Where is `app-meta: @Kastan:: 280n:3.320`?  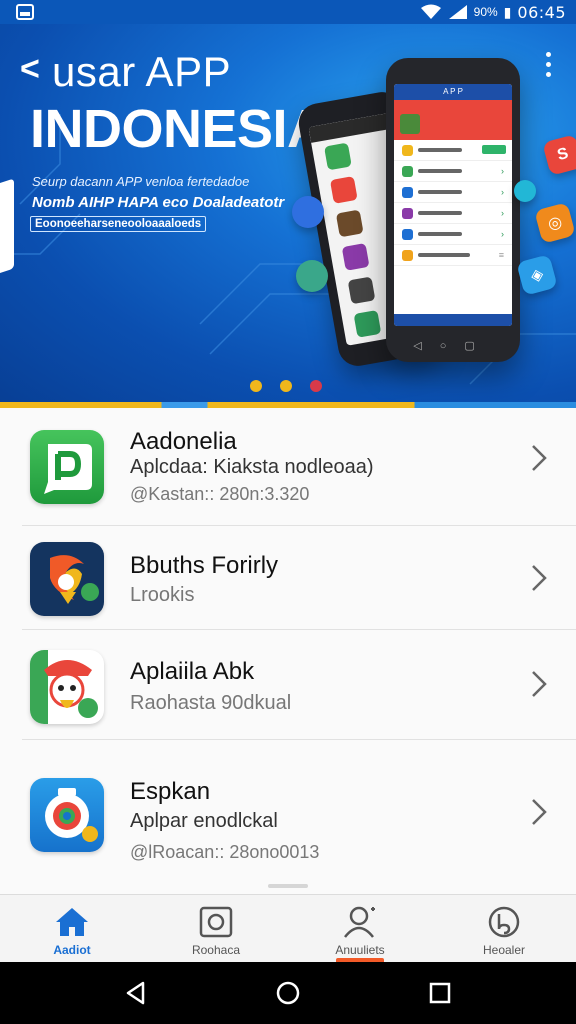 app-meta: @Kastan:: 280n:3.320 is located at coordinates (220, 494).